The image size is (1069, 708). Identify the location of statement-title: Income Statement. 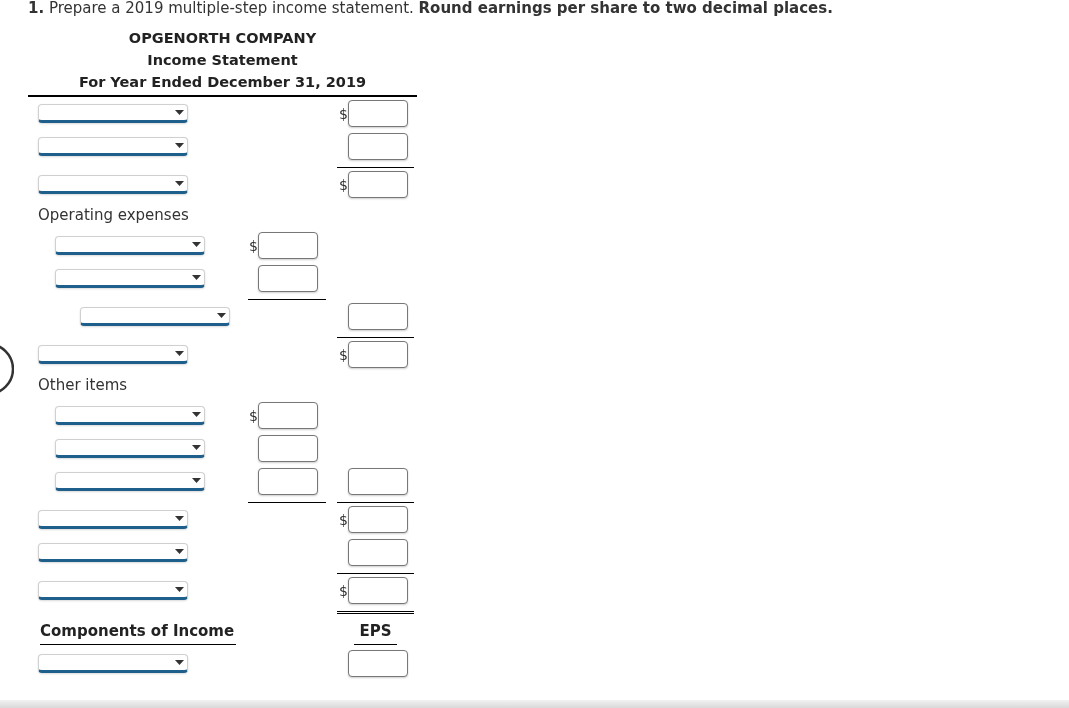
(222, 60).